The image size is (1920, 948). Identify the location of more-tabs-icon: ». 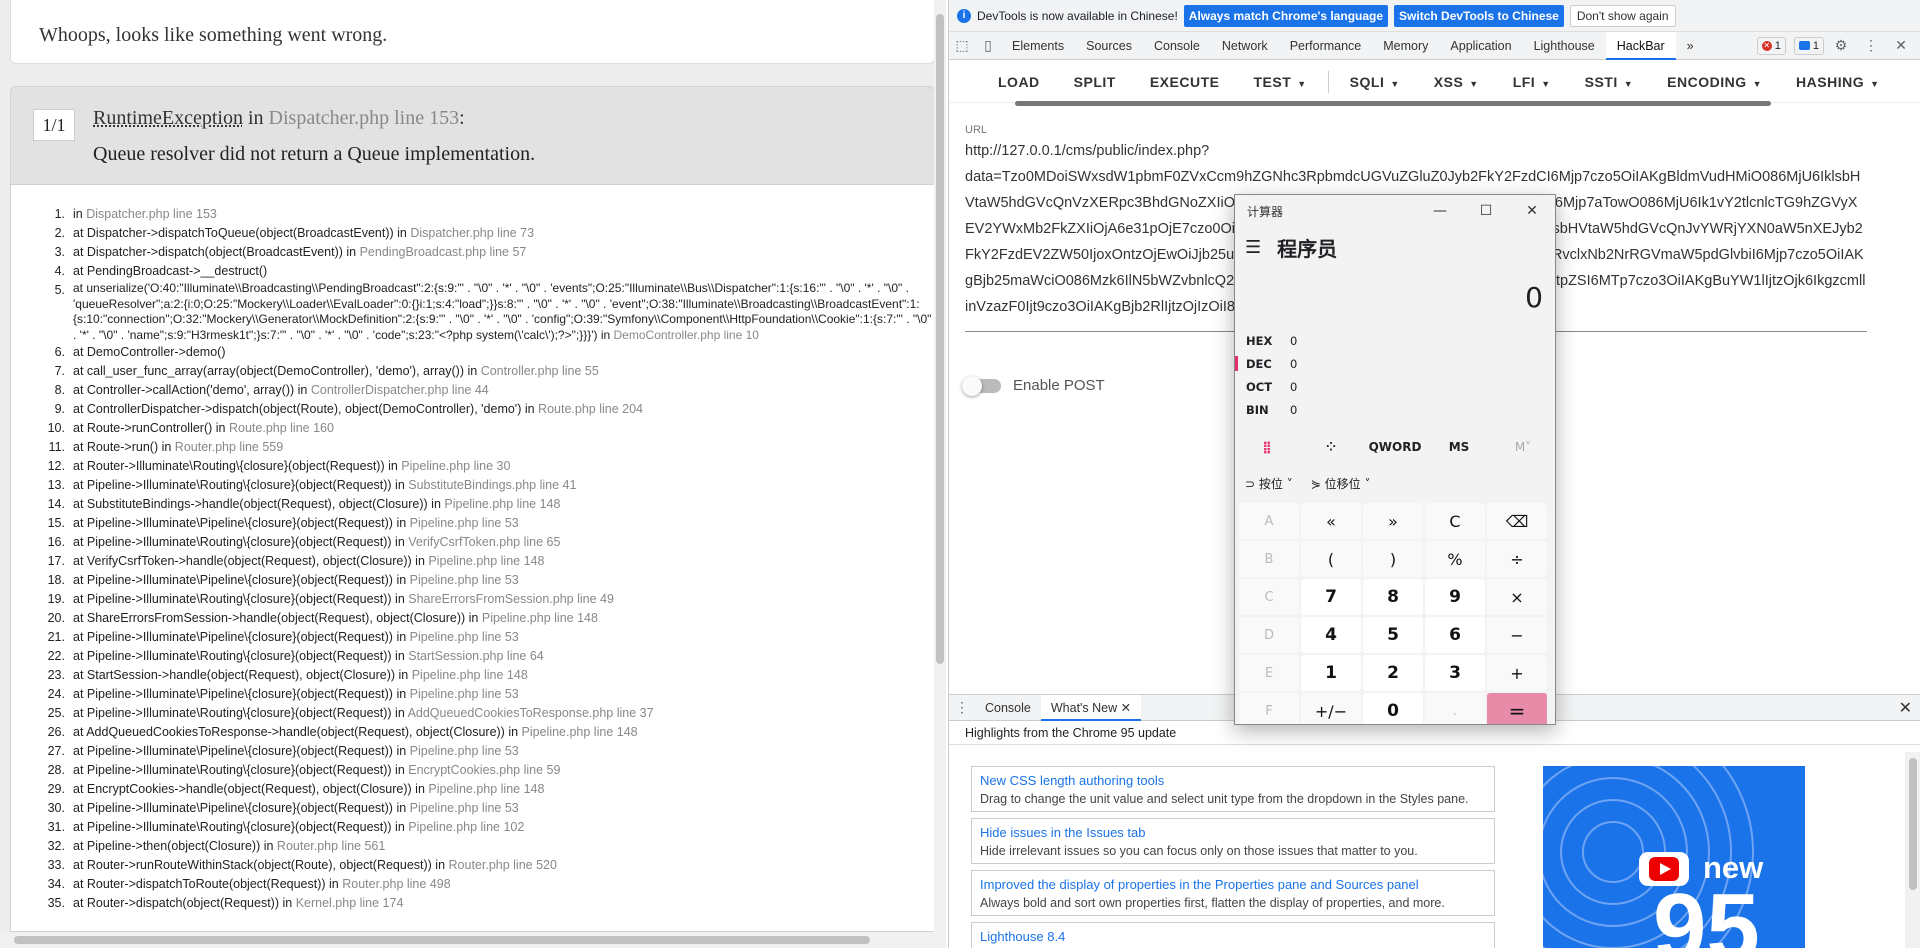
(1690, 46).